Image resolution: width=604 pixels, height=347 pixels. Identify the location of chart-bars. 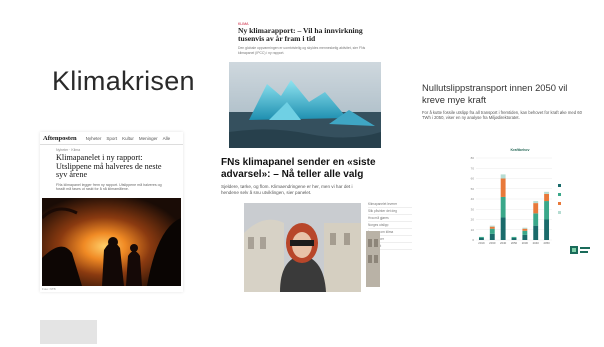
(514, 207).